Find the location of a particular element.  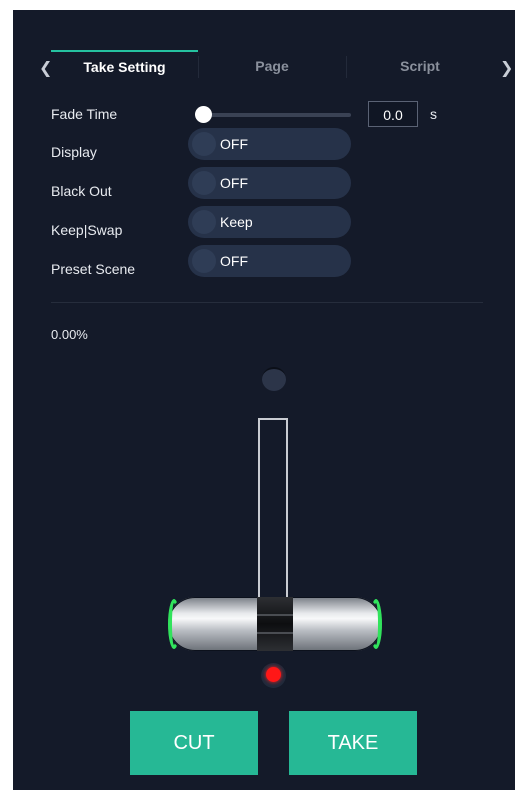

fade-time-unit: s is located at coordinates (433, 114).